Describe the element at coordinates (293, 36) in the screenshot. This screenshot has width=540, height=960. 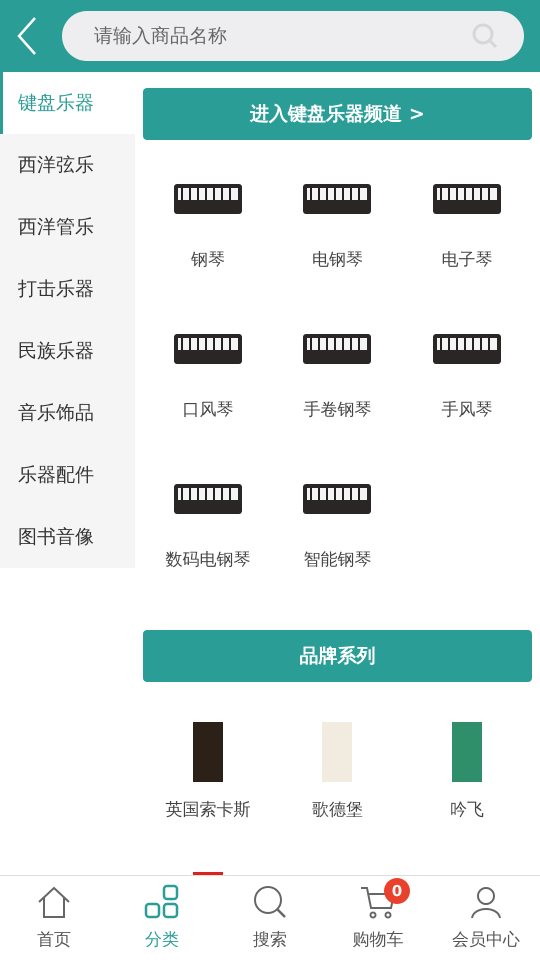
I see `search-field: 请输入商品名称` at that location.